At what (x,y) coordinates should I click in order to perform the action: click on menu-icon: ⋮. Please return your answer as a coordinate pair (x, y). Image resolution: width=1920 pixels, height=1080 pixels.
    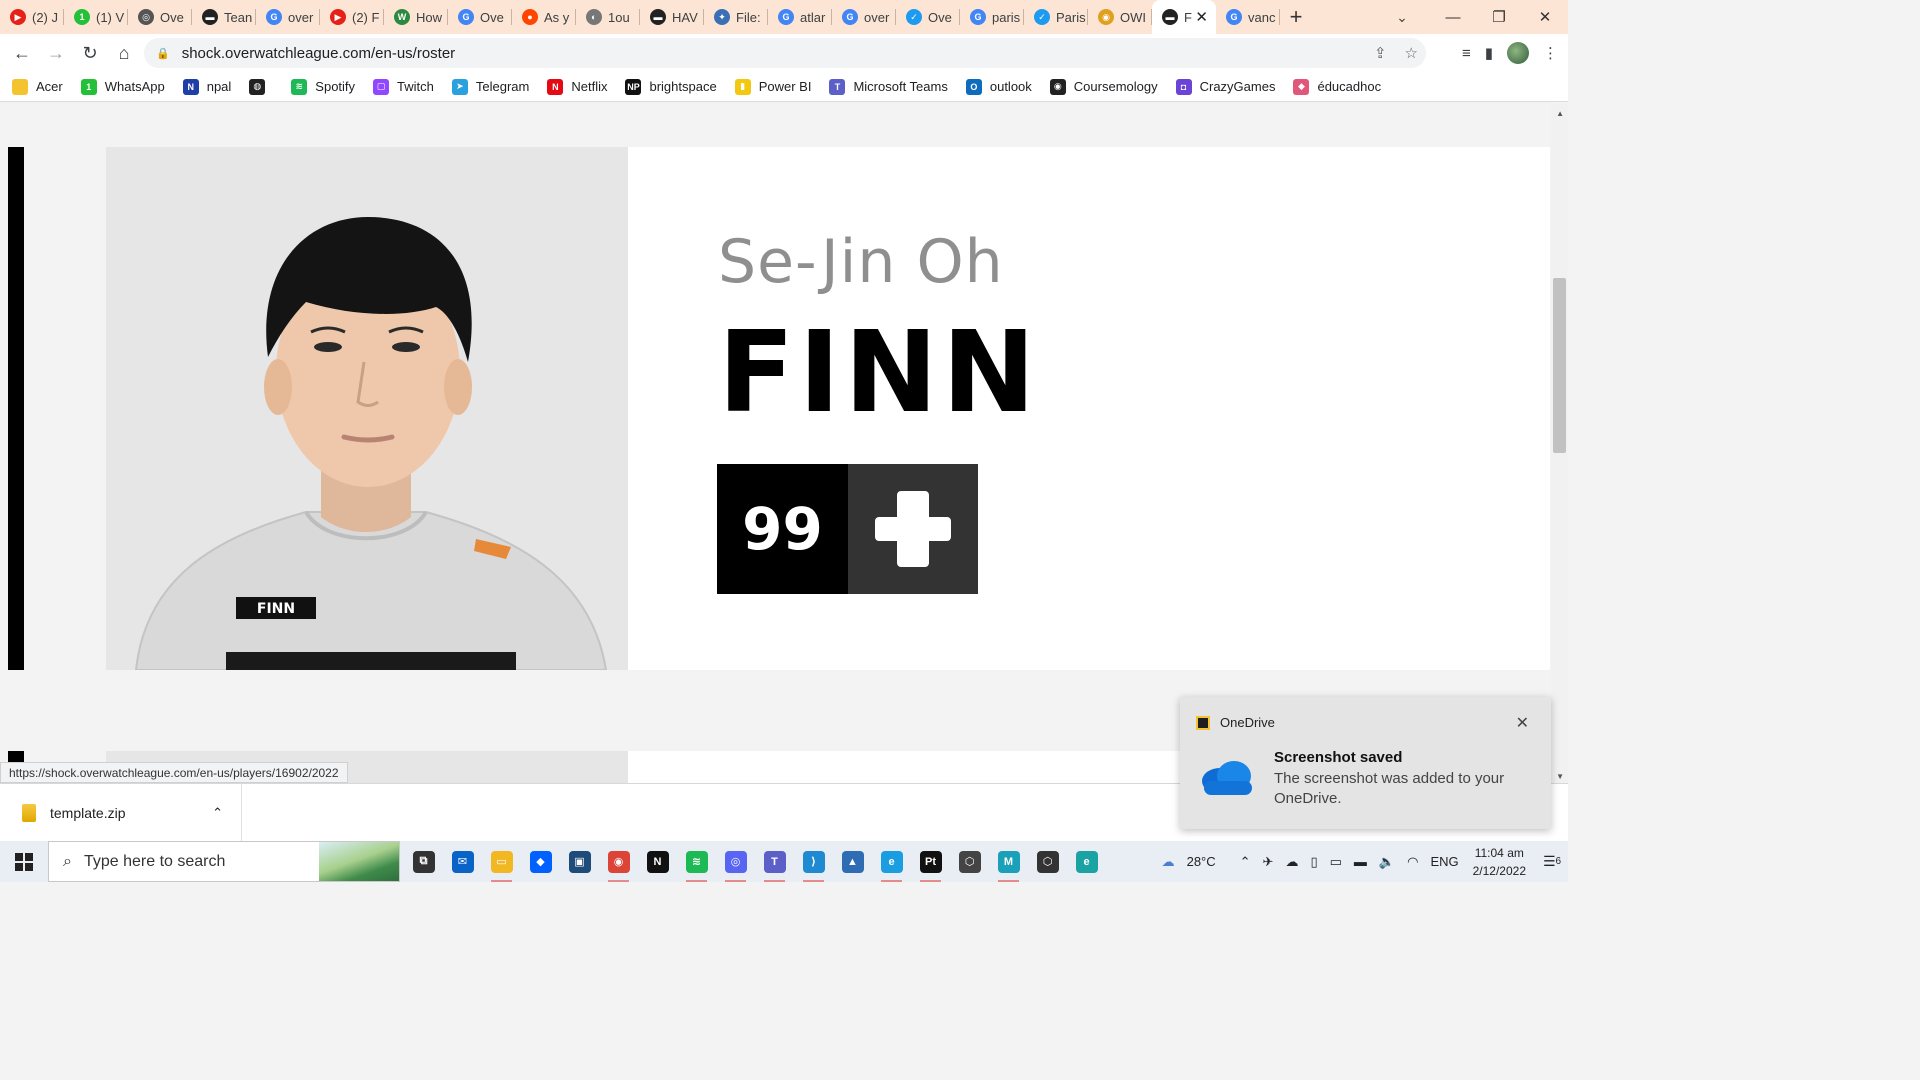
    Looking at the image, I should click on (1550, 53).